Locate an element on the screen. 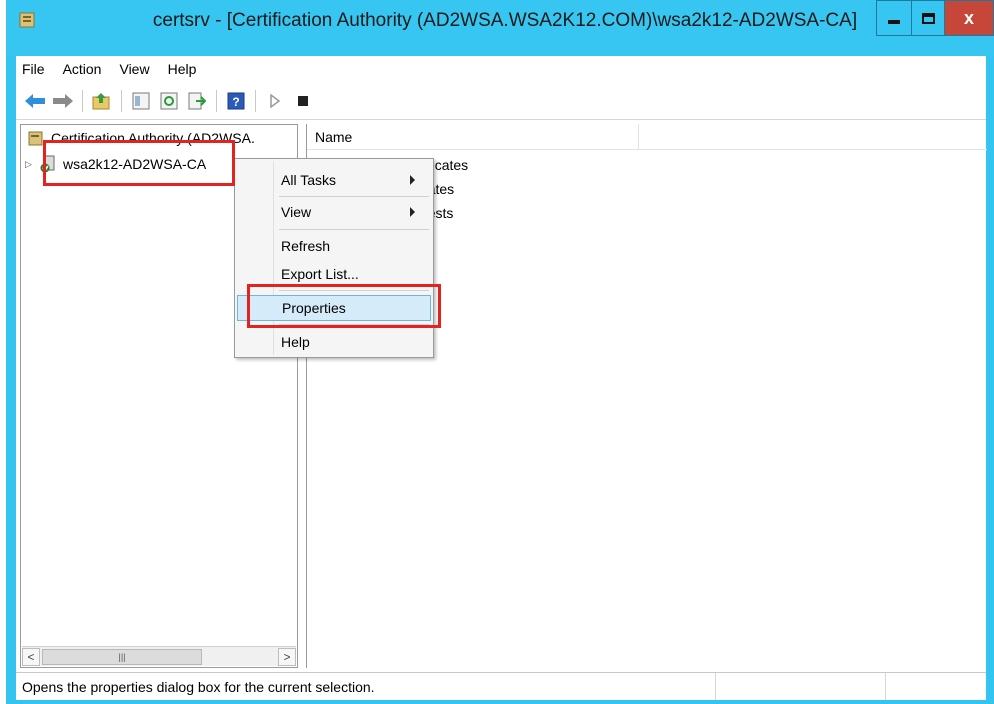  tree-root-item: Certification Authority (AD2WSA. is located at coordinates (141, 138).